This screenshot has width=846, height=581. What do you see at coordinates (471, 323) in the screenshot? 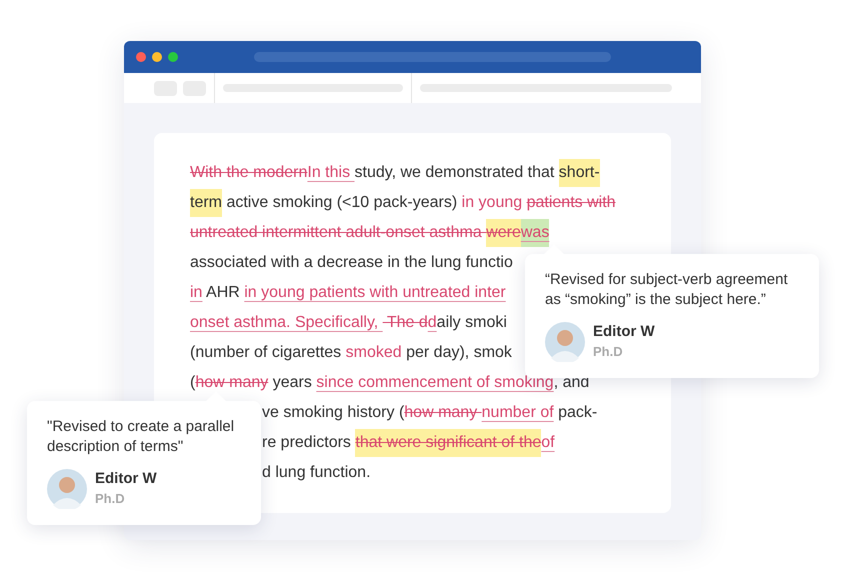
I see `body-text: aily smoki` at bounding box center [471, 323].